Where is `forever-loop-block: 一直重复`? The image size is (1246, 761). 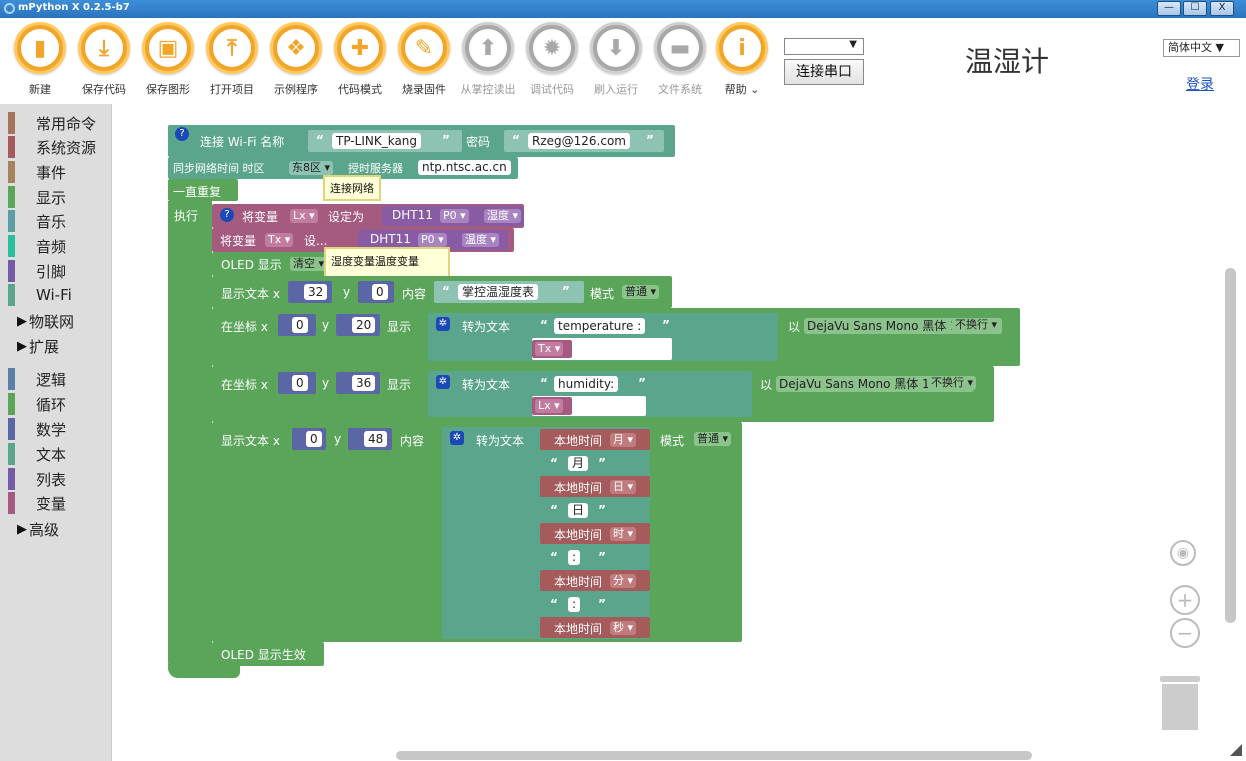
forever-loop-block: 一直重复 is located at coordinates (203, 190).